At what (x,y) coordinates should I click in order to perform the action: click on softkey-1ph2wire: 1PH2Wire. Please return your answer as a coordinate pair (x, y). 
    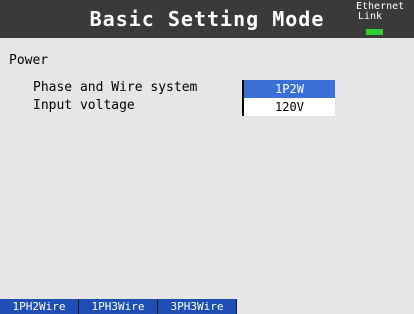
    Looking at the image, I should click on (39, 306).